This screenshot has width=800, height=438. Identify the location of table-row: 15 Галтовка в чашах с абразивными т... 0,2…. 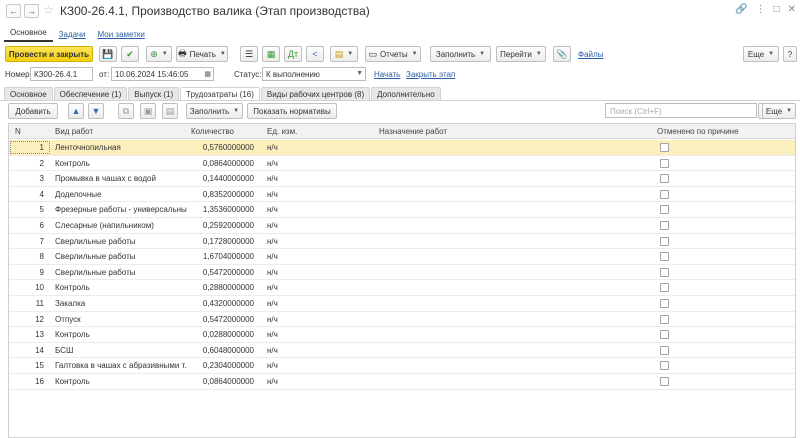
(402, 366).